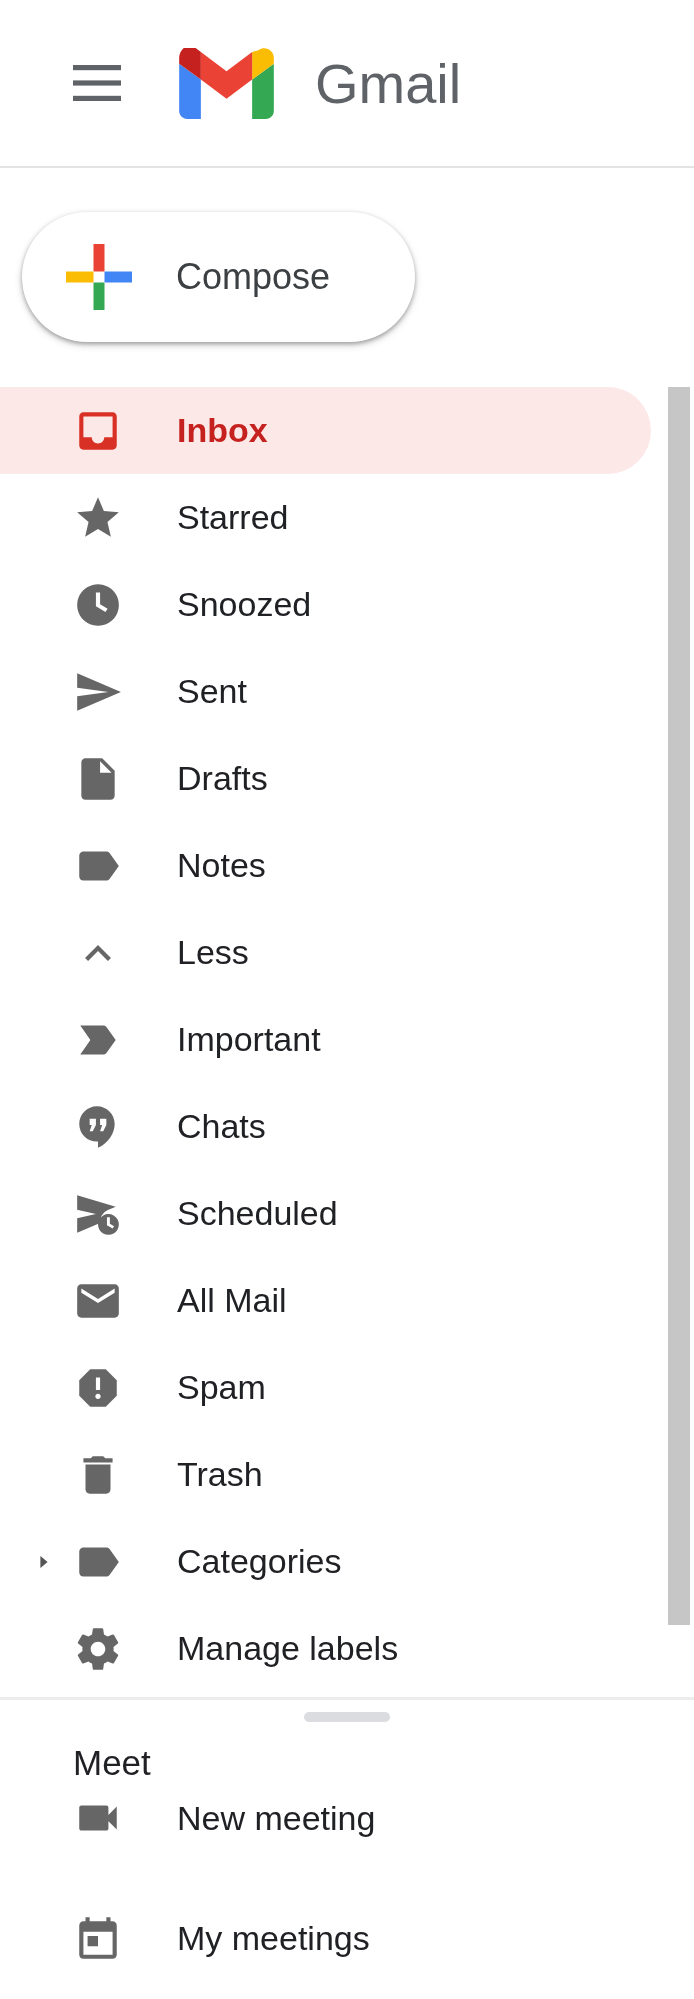 The image size is (694, 1999). Describe the element at coordinates (679, 1006) in the screenshot. I see `scrollbar` at that location.